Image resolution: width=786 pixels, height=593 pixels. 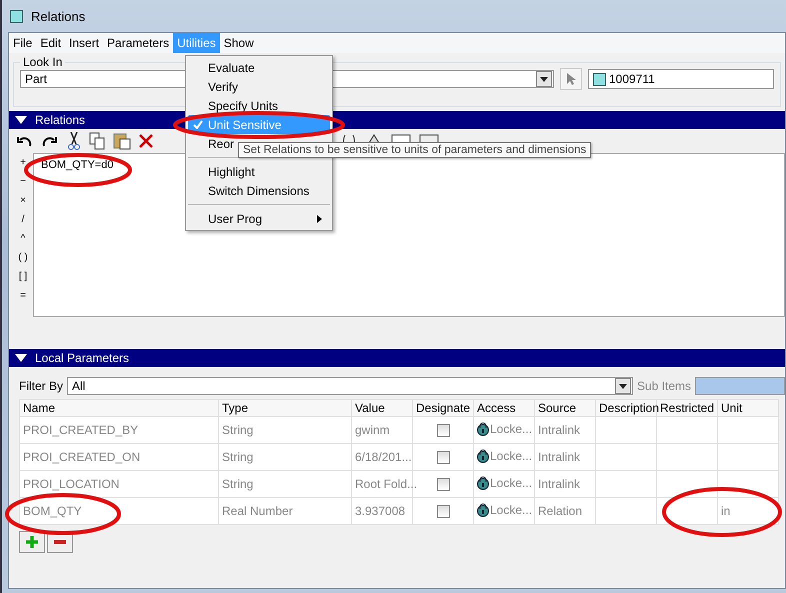 I want to click on table-cell: PROI_CREATED_ON, so click(x=119, y=457).